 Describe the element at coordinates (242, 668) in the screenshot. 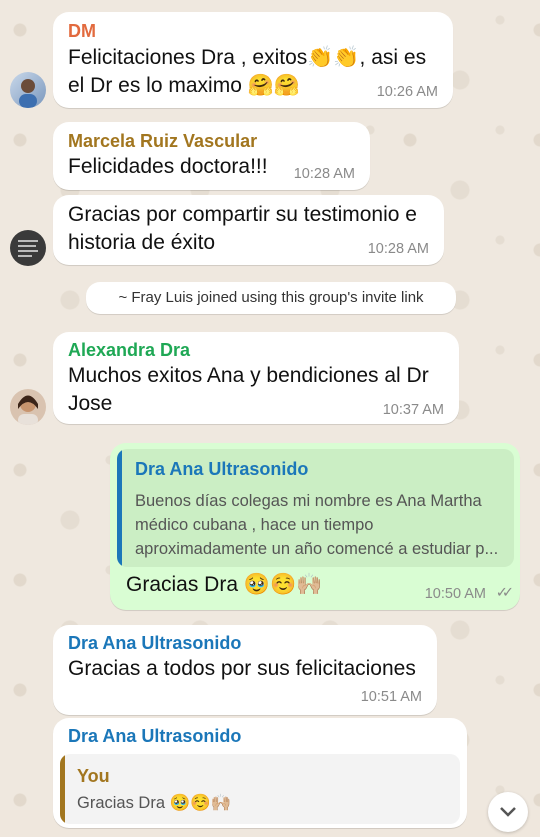

I see `message-text: Gracias a todos por sus felicitaciones` at that location.